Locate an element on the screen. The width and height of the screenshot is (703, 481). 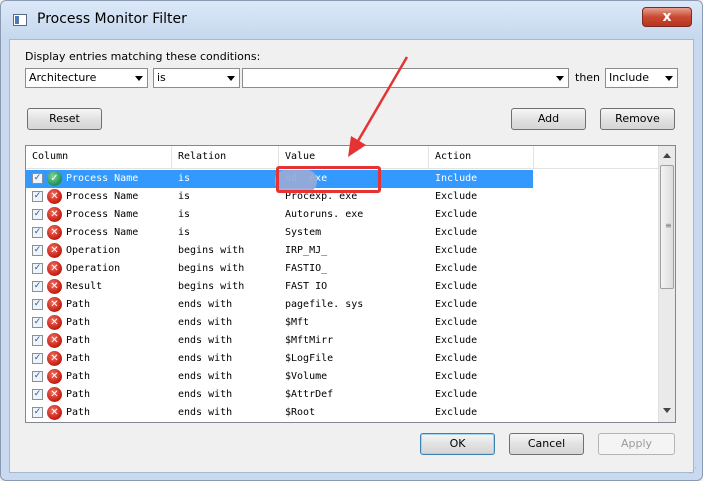
cancel-button: Cancel is located at coordinates (546, 444).